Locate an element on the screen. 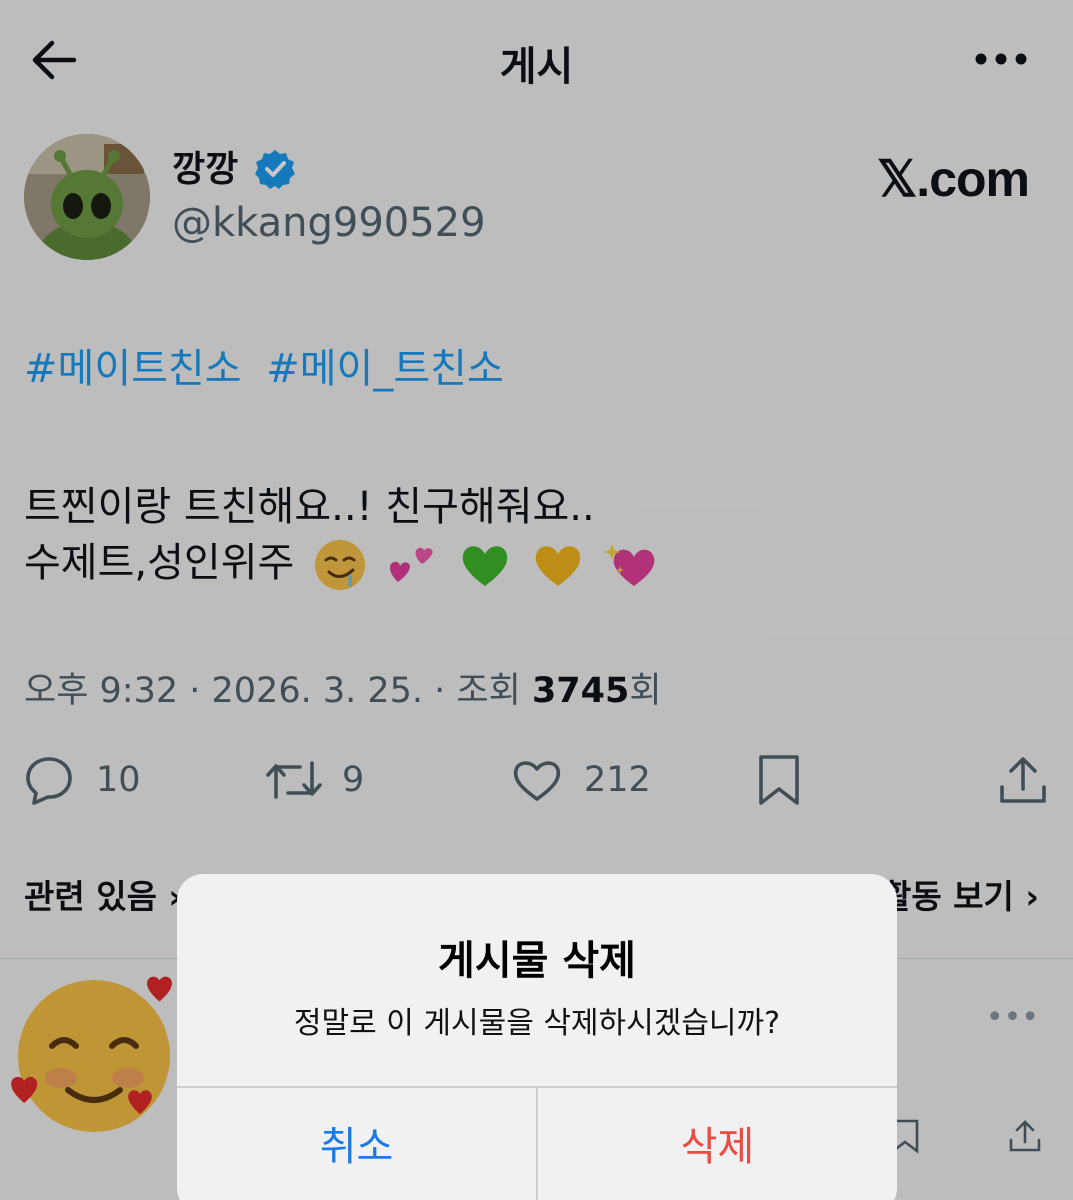 Image resolution: width=1073 pixels, height=1200 pixels. dialog-title: 게시물 삭제 is located at coordinates (537, 961).